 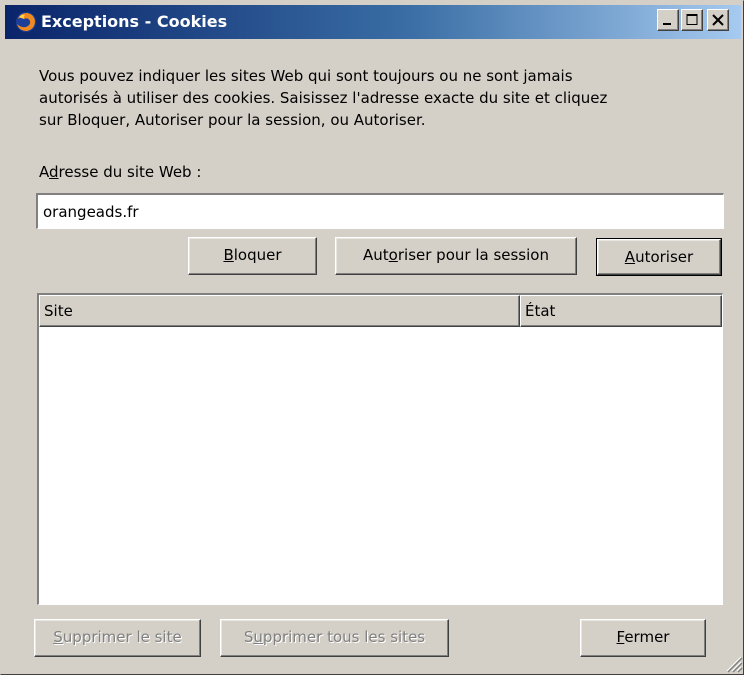 I want to click on firefox-icon, so click(x=26, y=22).